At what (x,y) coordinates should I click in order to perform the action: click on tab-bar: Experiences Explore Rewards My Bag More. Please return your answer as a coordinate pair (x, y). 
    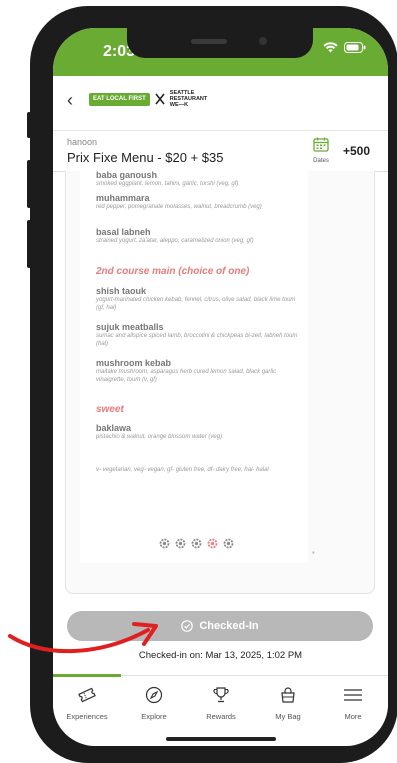
    Looking at the image, I should click on (220, 702).